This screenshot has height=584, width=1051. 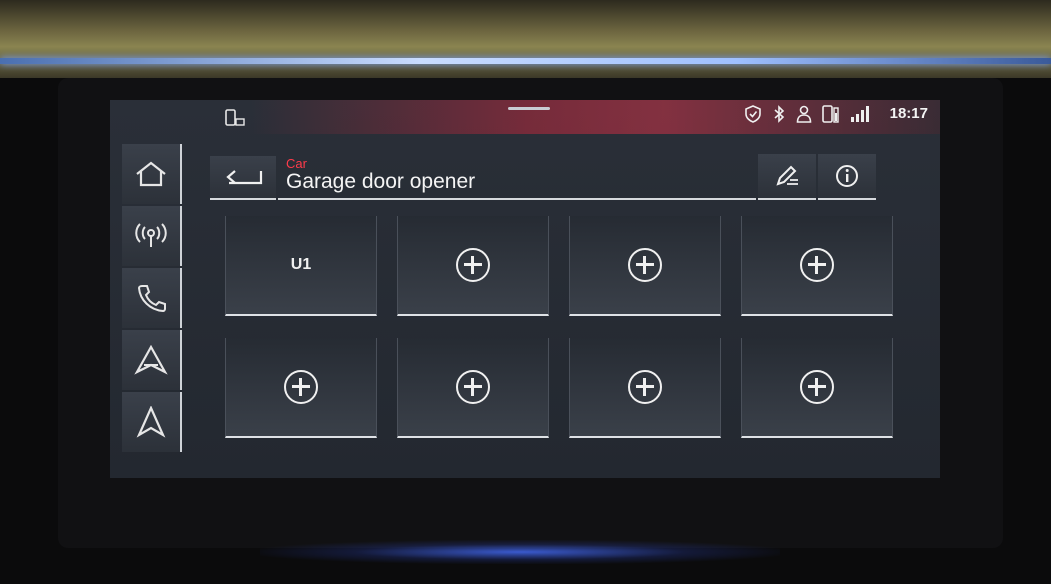 I want to click on tile-label: U1, so click(x=301, y=264).